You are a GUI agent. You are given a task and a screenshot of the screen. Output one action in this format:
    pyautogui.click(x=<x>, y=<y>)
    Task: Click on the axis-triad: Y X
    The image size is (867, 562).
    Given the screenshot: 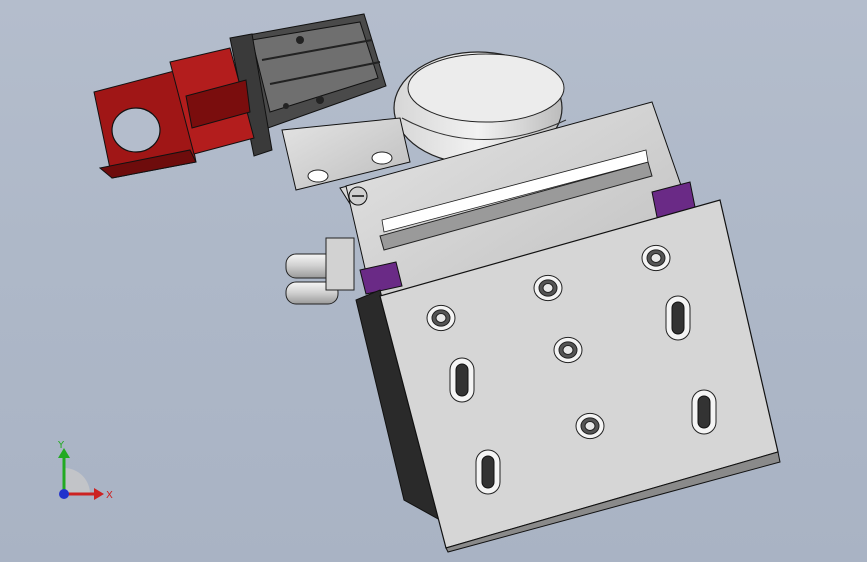 What is the action you would take?
    pyautogui.click(x=85, y=470)
    